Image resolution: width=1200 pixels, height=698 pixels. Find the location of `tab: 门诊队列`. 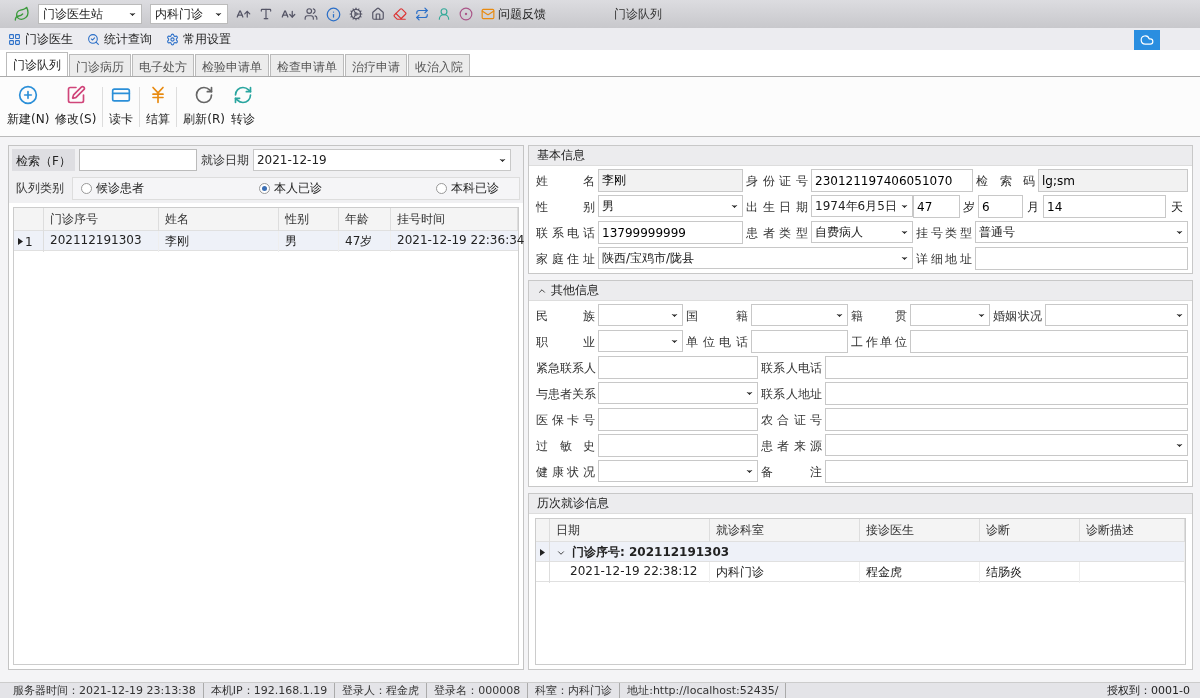

tab: 门诊队列 is located at coordinates (37, 64).